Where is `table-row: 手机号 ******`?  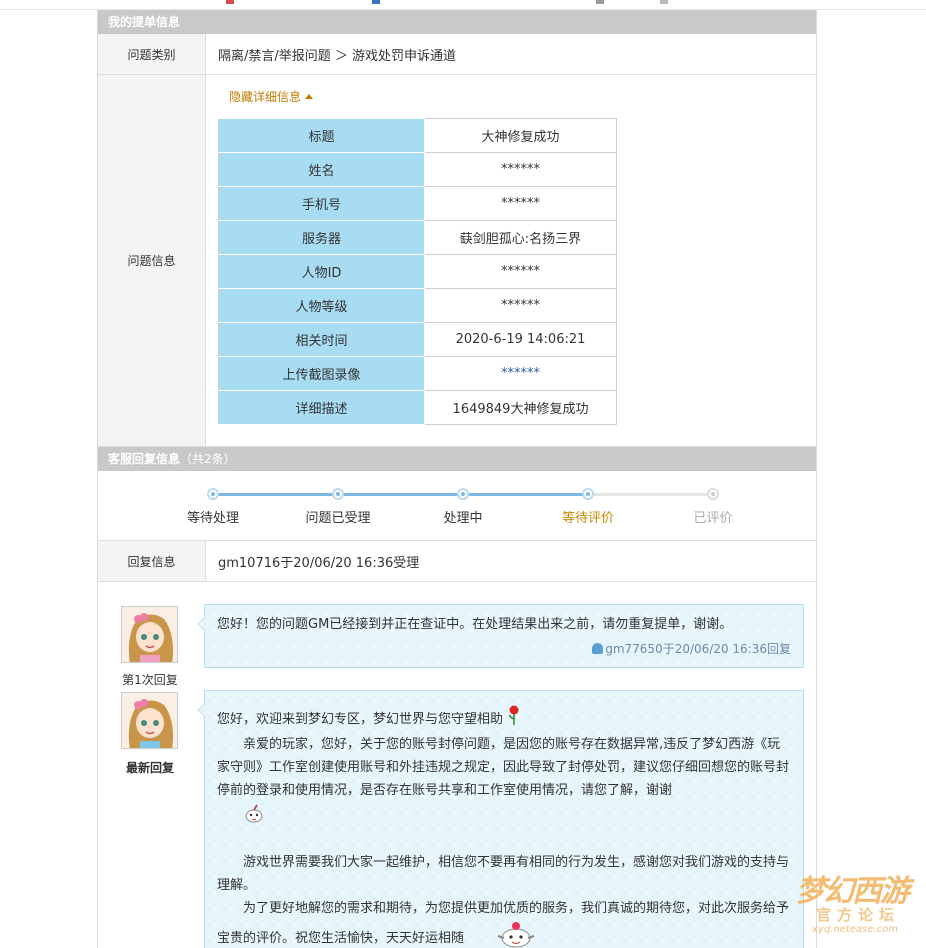 table-row: 手机号 ****** is located at coordinates (417, 203).